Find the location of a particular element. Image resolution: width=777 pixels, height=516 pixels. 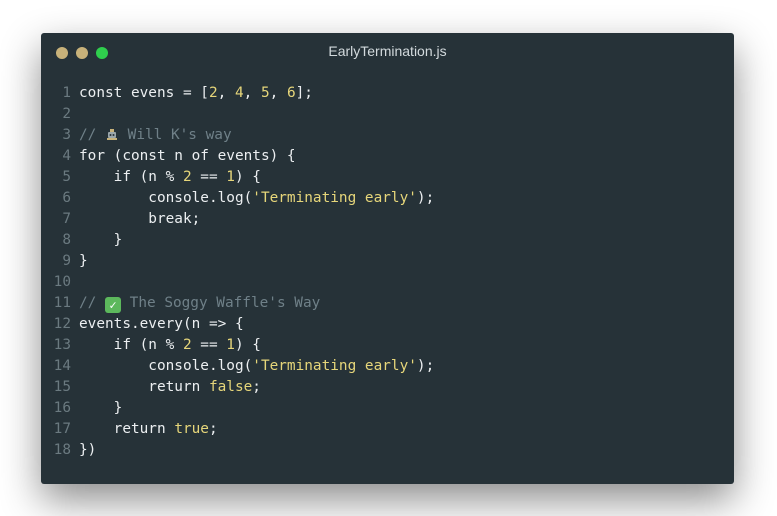

code-text: // Will K's way is located at coordinates (155, 135).